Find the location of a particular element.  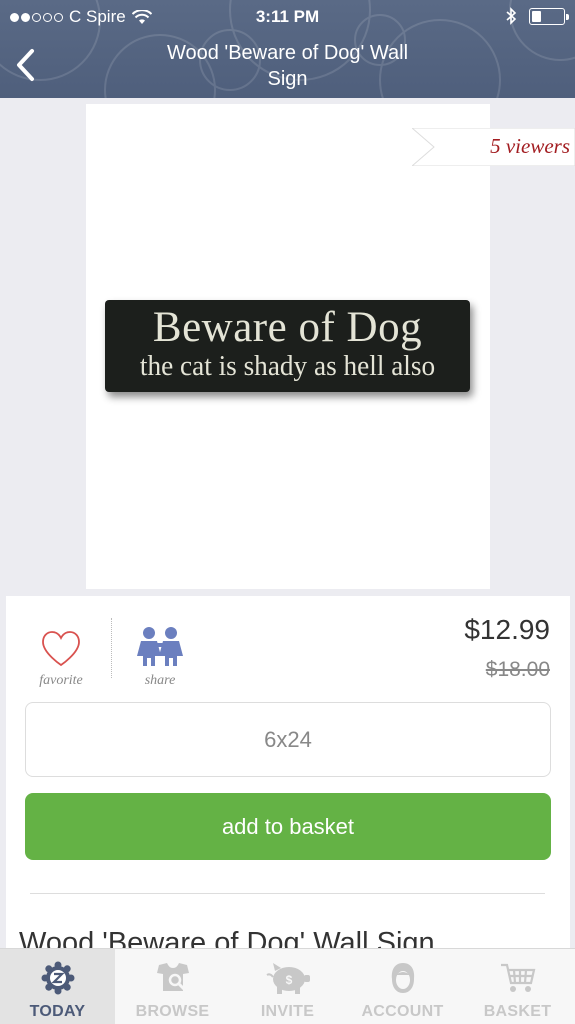

zulily-badge-icon is located at coordinates (57, 978).